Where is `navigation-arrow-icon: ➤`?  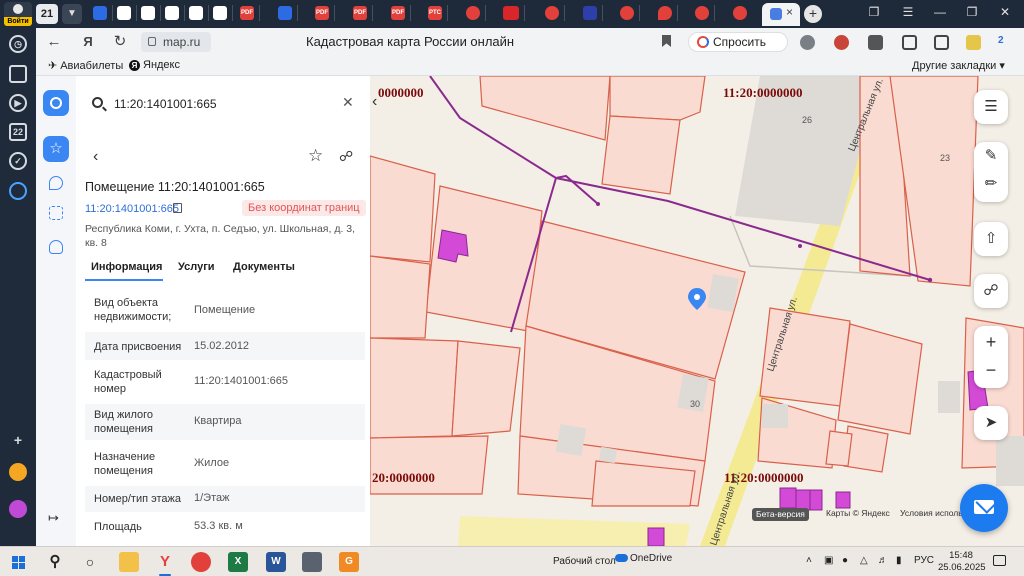
navigation-arrow-icon: ➤ is located at coordinates (991, 423).